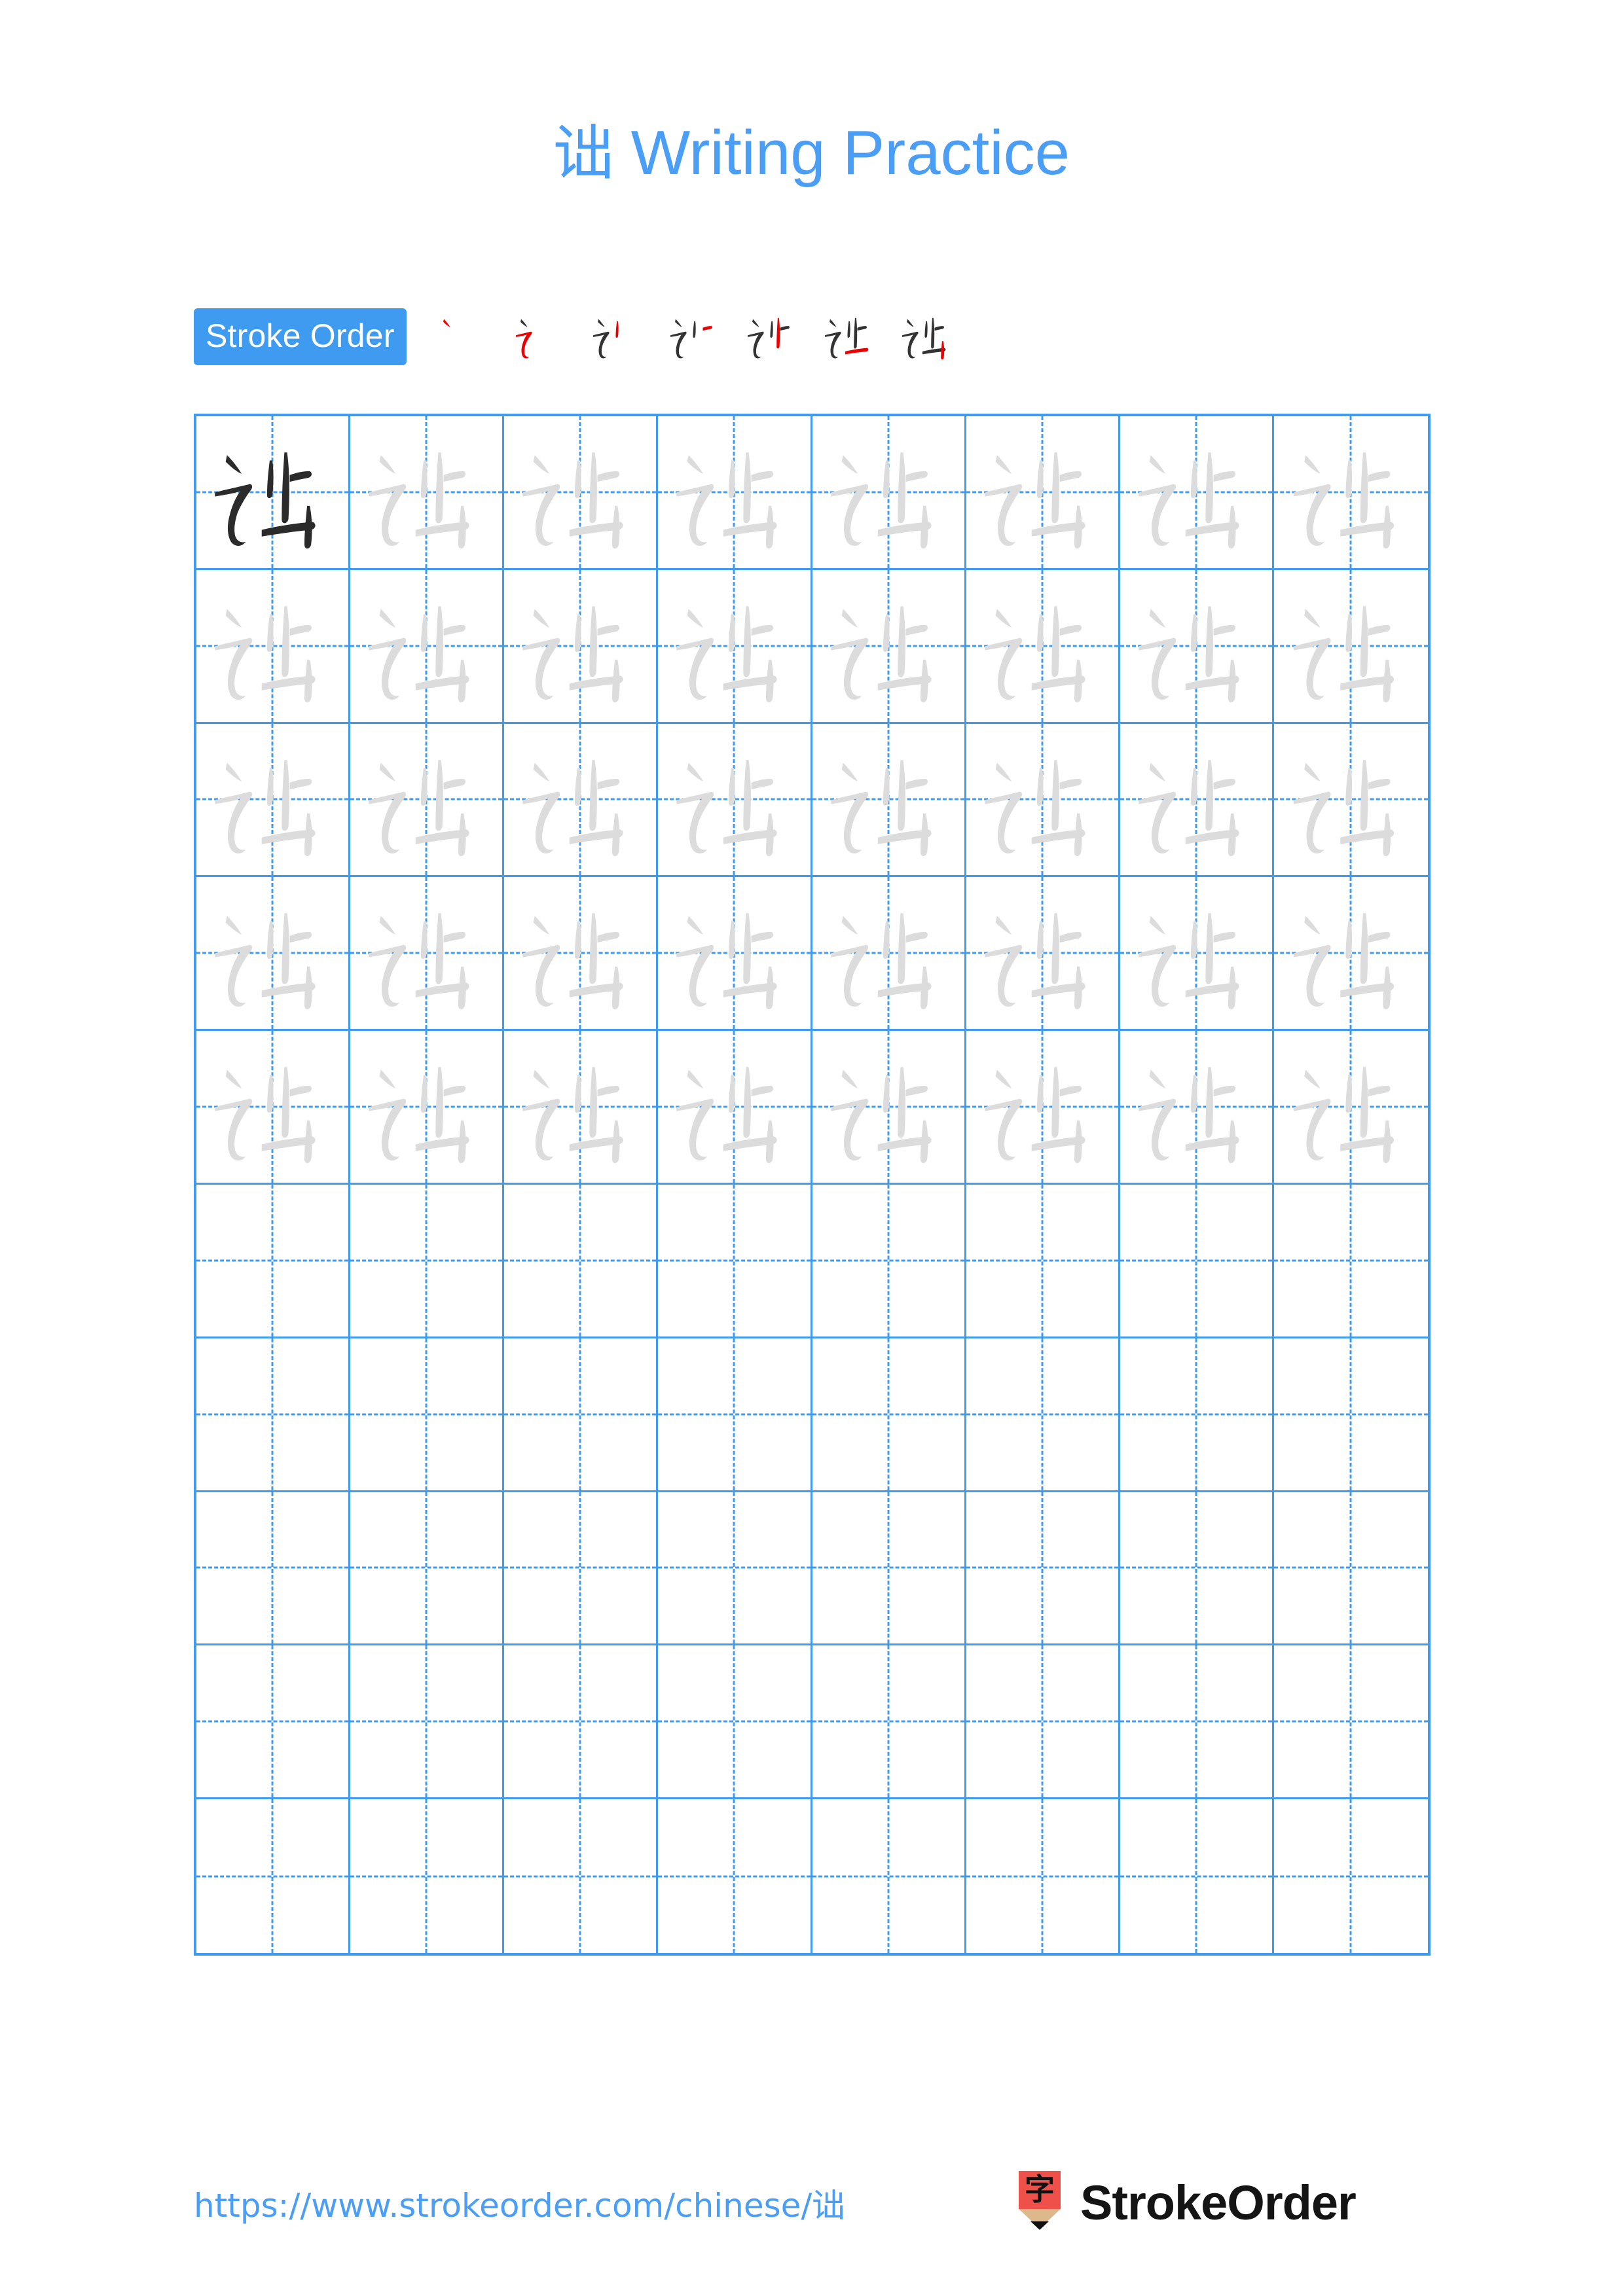  I want to click on practice-cell-r3-c5, so click(889, 800).